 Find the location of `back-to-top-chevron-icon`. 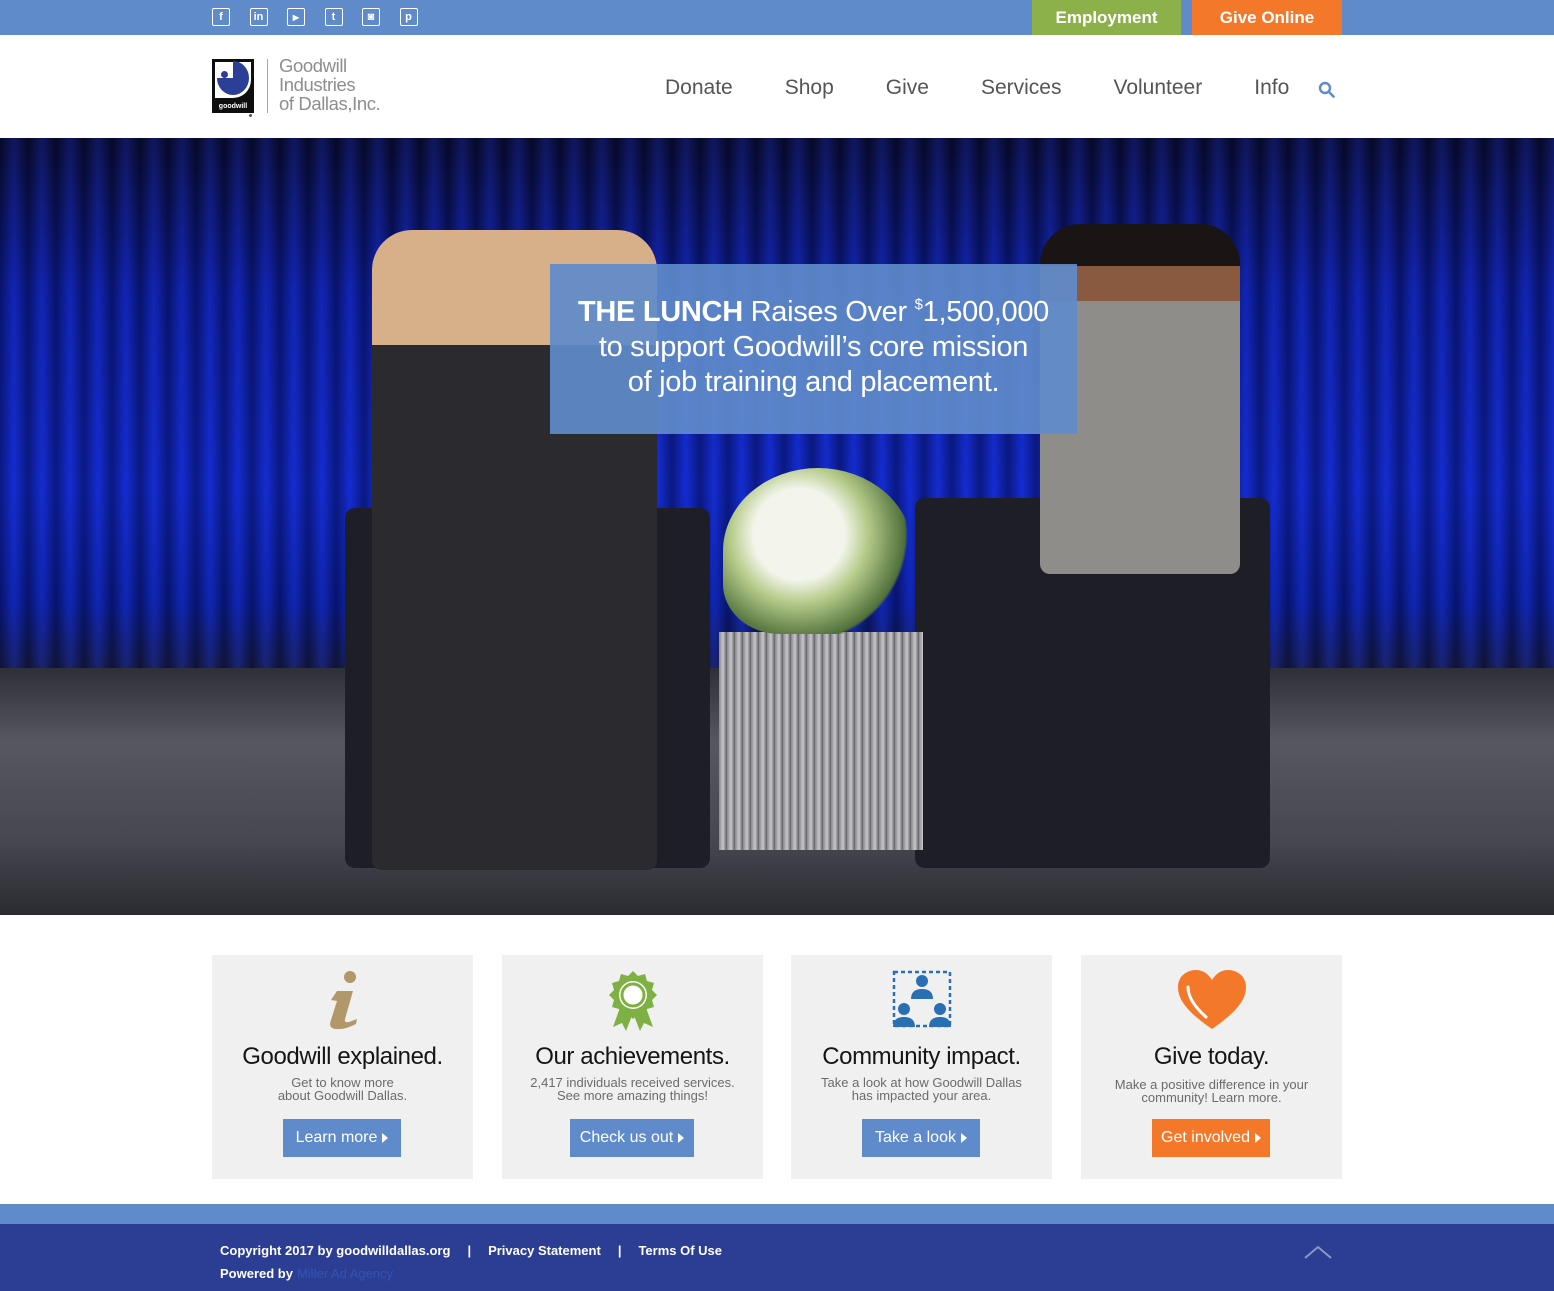

back-to-top-chevron-icon is located at coordinates (1318, 1252).